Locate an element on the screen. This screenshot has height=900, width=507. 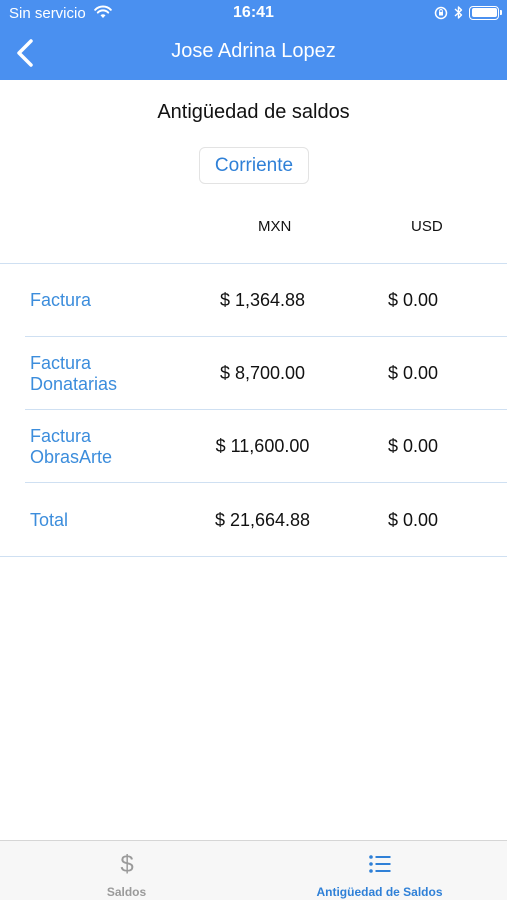
orientation-lock-icon is located at coordinates (441, 12).